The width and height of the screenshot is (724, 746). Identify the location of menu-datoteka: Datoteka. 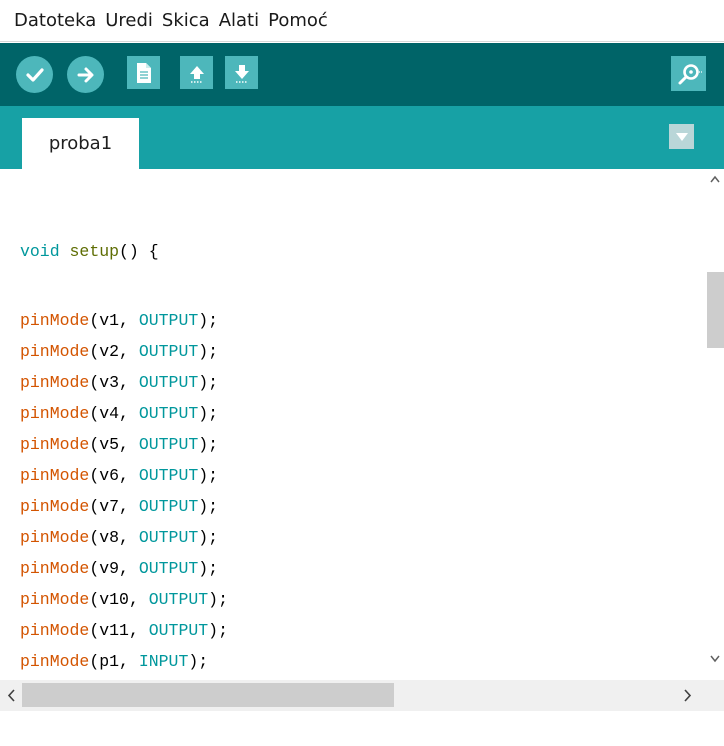
(55, 20).